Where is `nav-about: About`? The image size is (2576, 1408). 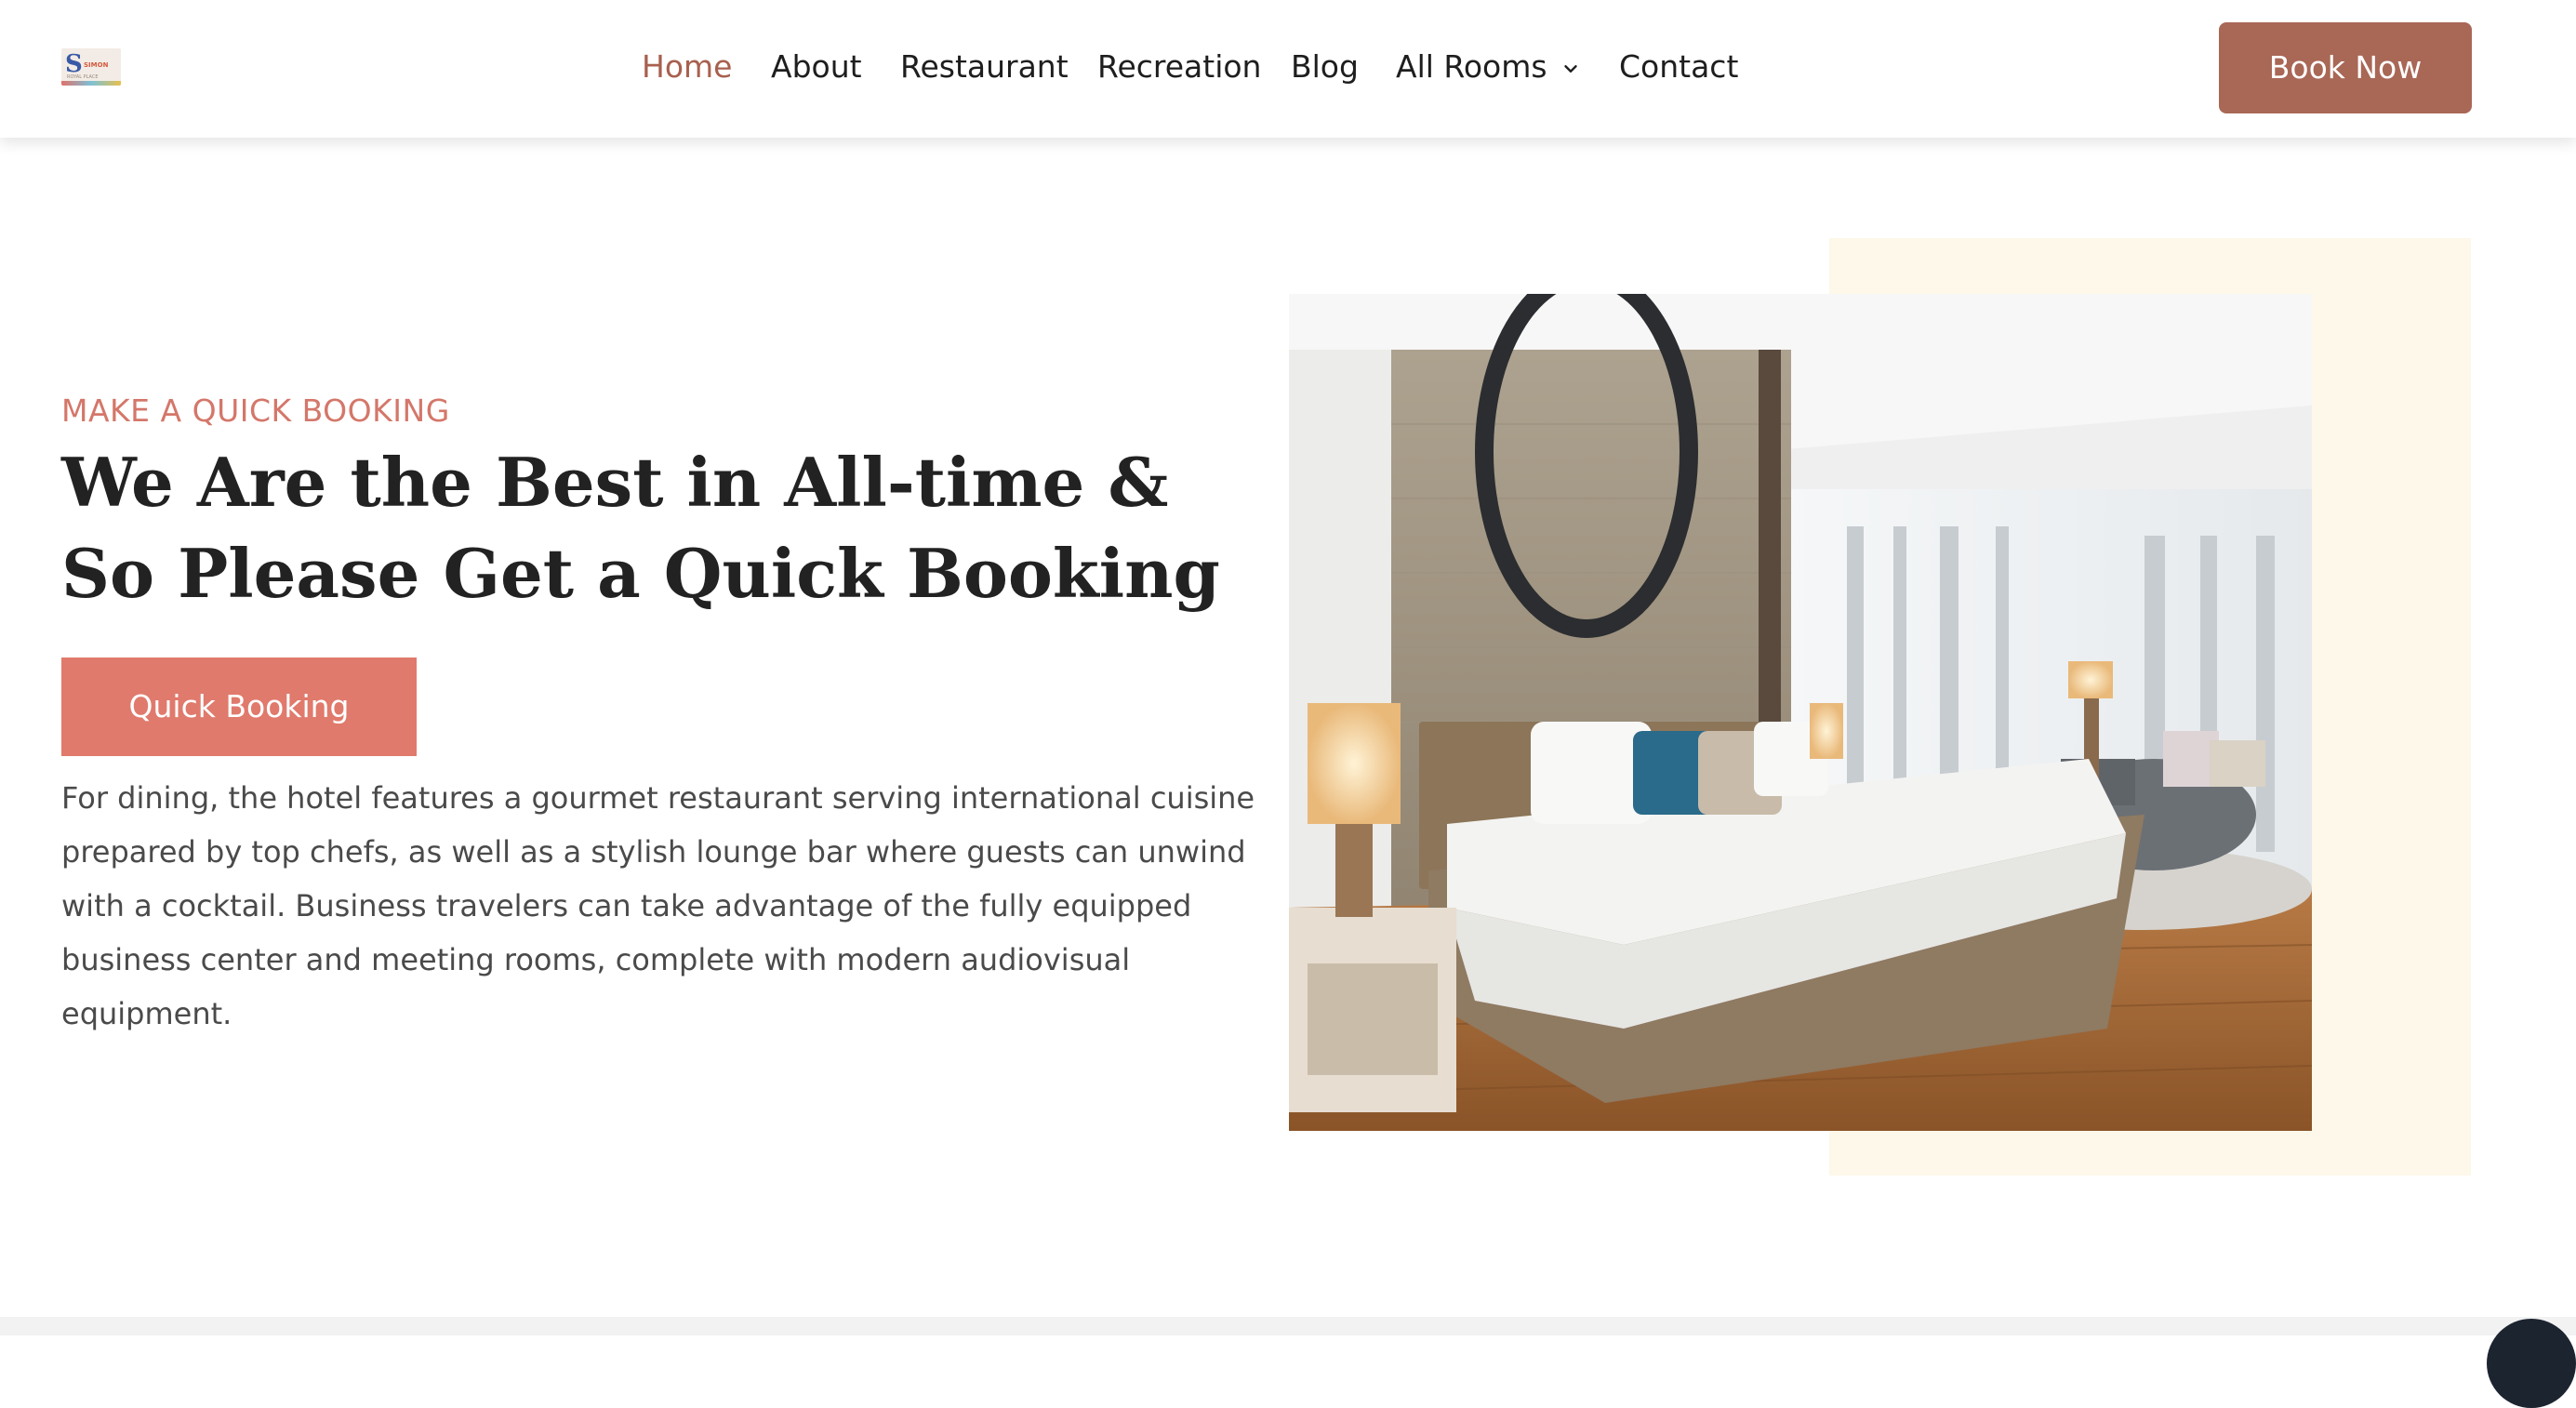 nav-about: About is located at coordinates (816, 66).